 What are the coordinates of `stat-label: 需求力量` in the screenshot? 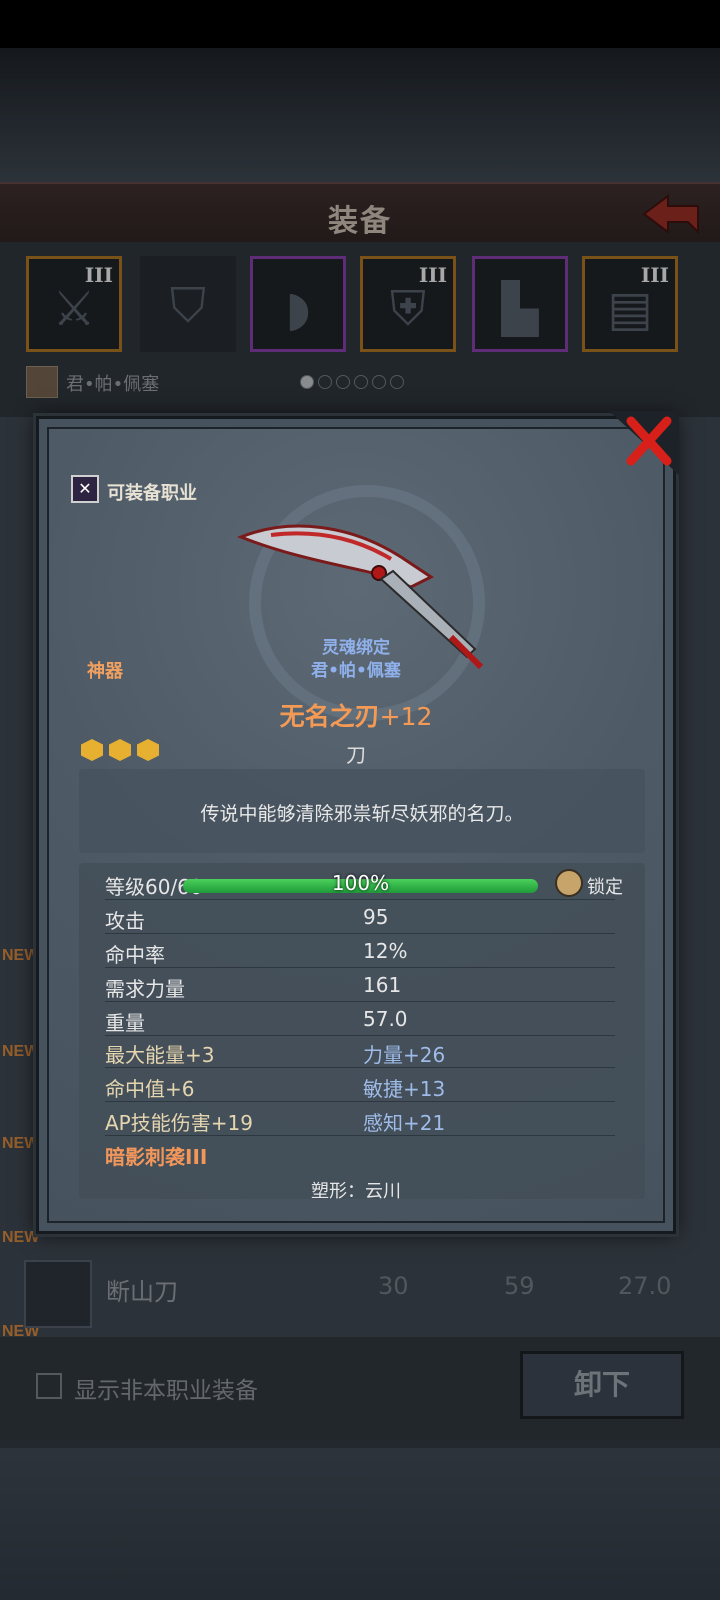 It's located at (145, 989).